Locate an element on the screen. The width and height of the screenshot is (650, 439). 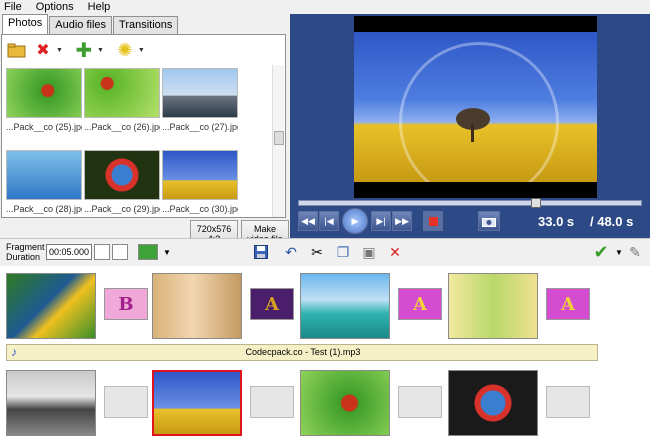
timeline-clip-beach is located at coordinates (345, 306).